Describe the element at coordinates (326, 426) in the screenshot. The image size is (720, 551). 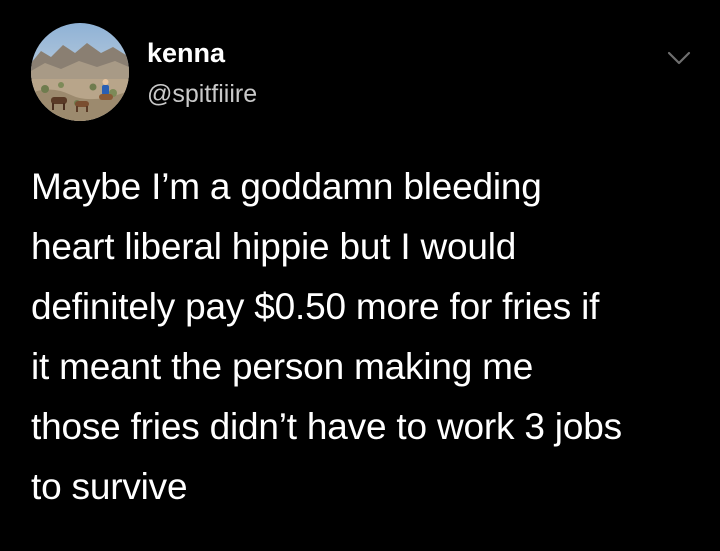
I see `tweet-text-line: those fries didn’t have to work 3 jobs` at that location.